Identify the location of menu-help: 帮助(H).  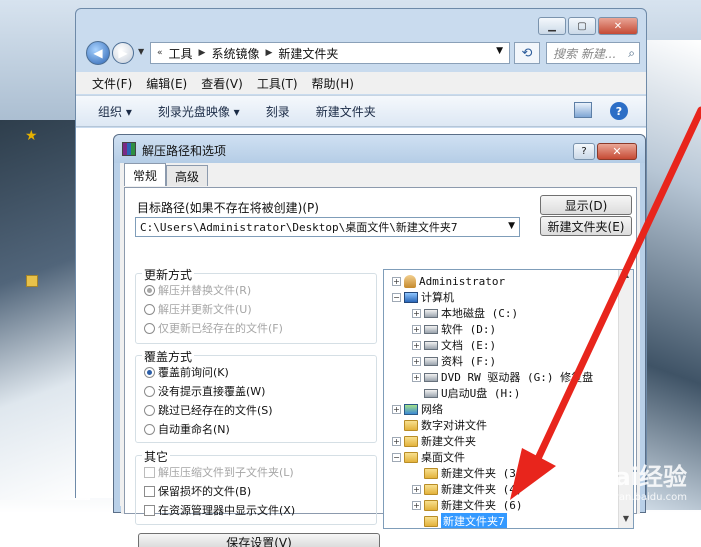
(333, 83).